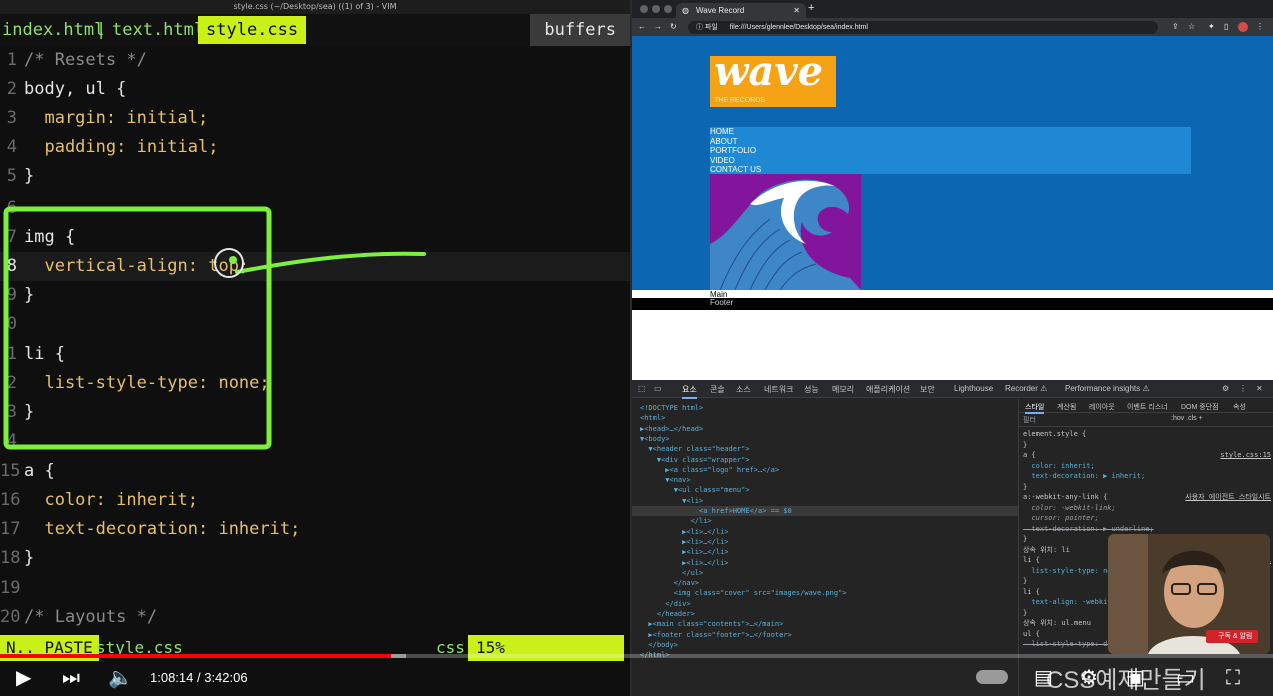  What do you see at coordinates (1228, 497) in the screenshot?
I see `style-rule-source: 사용자 에이전트 스타일시트` at bounding box center [1228, 497].